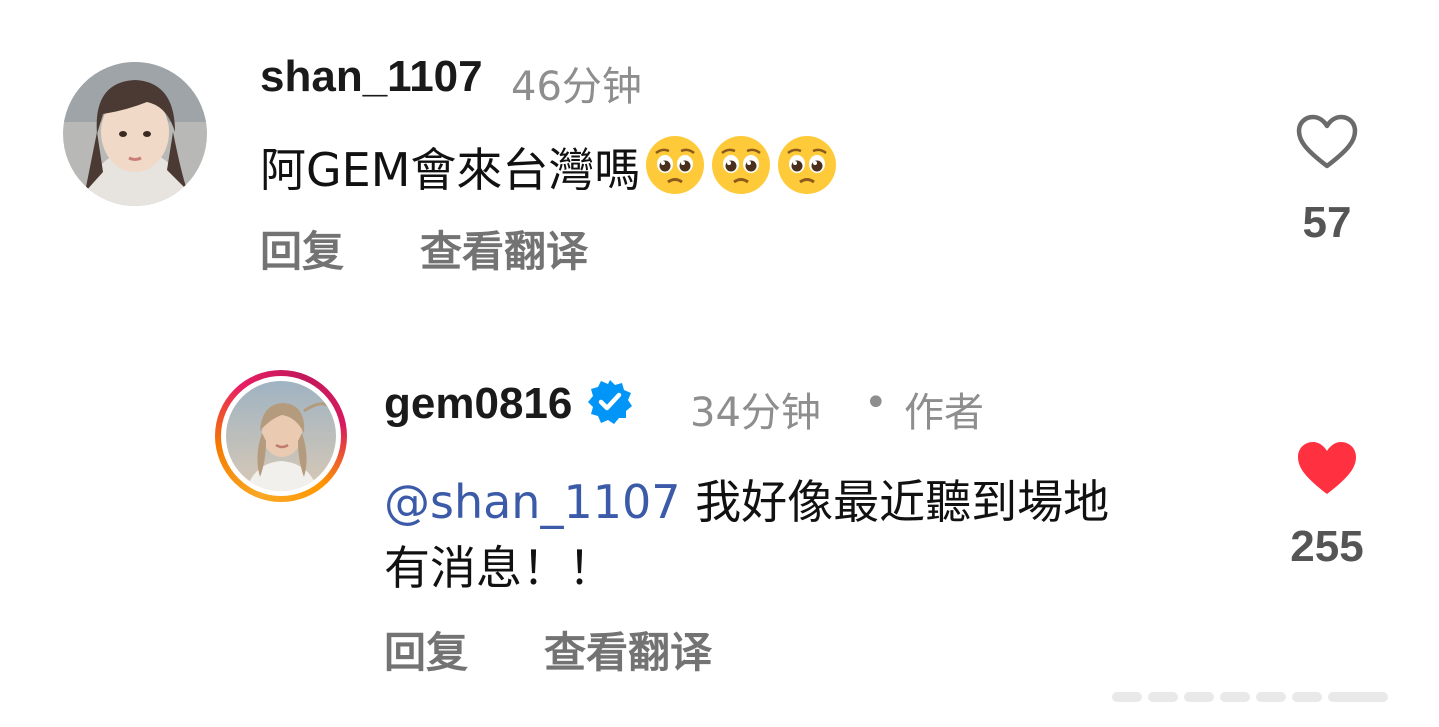  I want to click on comment-text-line2: 有消息！！, so click(499, 568).